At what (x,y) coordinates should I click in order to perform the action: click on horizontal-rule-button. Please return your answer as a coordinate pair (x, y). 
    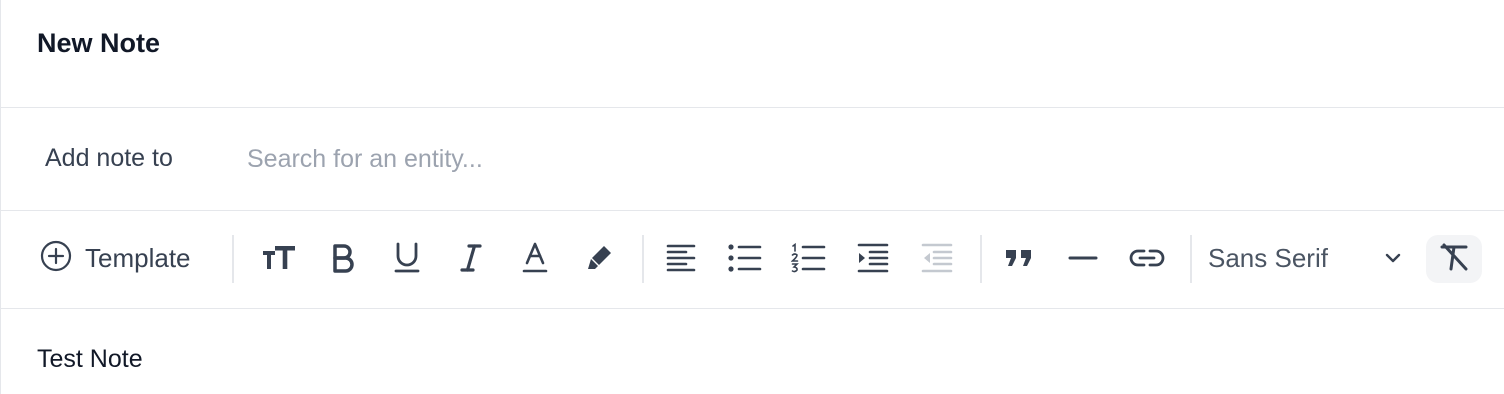
    Looking at the image, I should click on (1083, 258).